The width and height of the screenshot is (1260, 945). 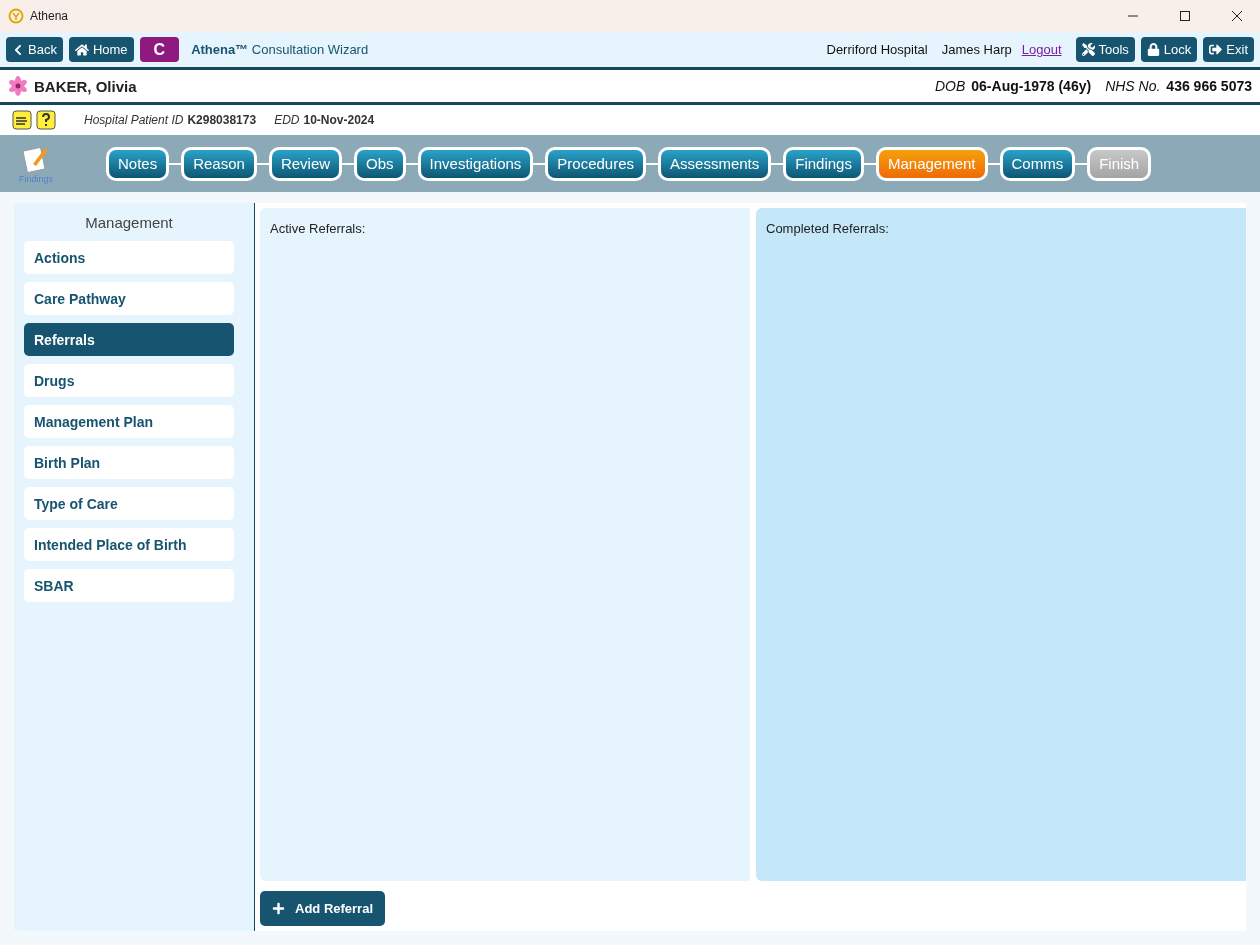 I want to click on patient-id-value: K298038173, so click(x=222, y=120).